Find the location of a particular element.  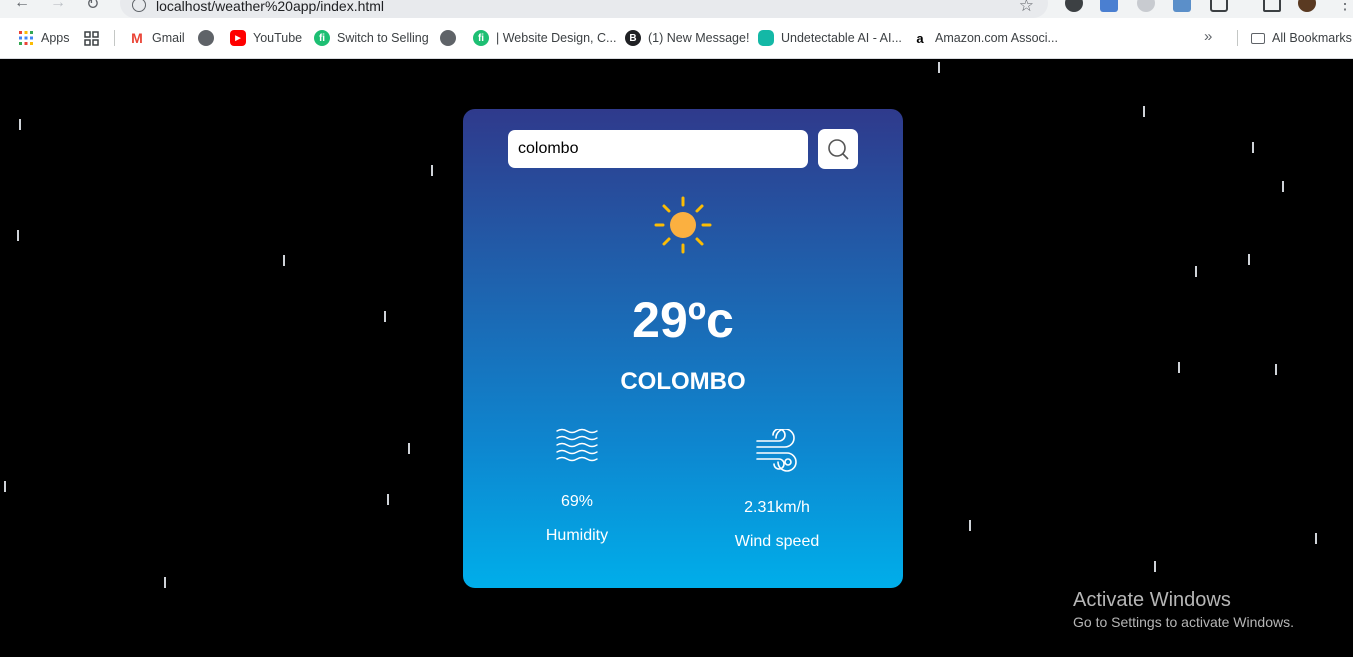

wind-speed-label: Wind speed is located at coordinates (777, 541).